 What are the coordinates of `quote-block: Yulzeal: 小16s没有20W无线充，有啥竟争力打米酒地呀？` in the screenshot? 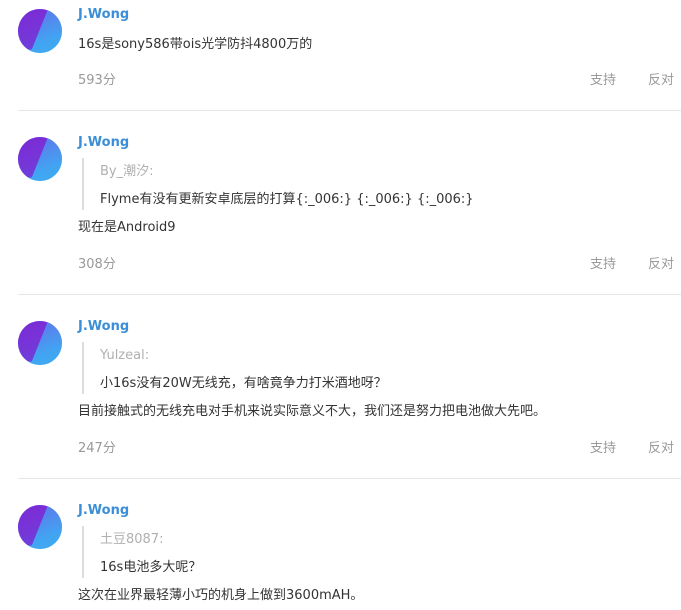 It's located at (234, 368).